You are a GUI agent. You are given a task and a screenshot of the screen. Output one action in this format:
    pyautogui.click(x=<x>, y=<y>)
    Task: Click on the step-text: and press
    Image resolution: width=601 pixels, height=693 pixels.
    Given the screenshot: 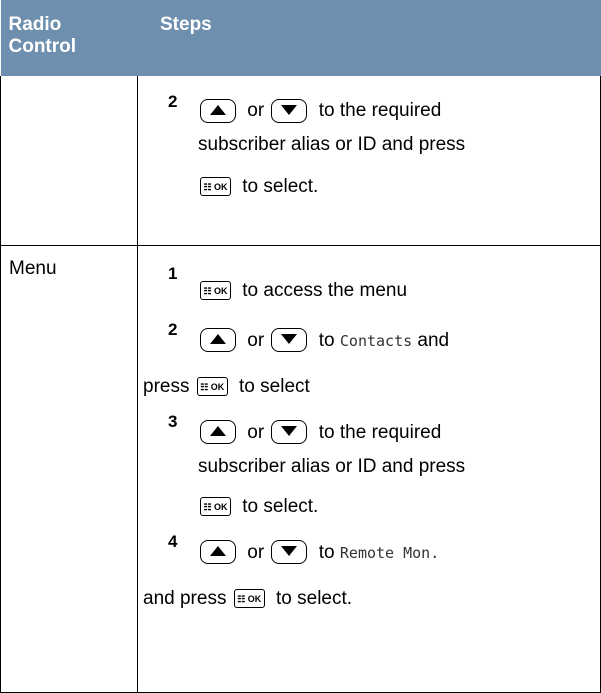 What is the action you would take?
    pyautogui.click(x=185, y=598)
    